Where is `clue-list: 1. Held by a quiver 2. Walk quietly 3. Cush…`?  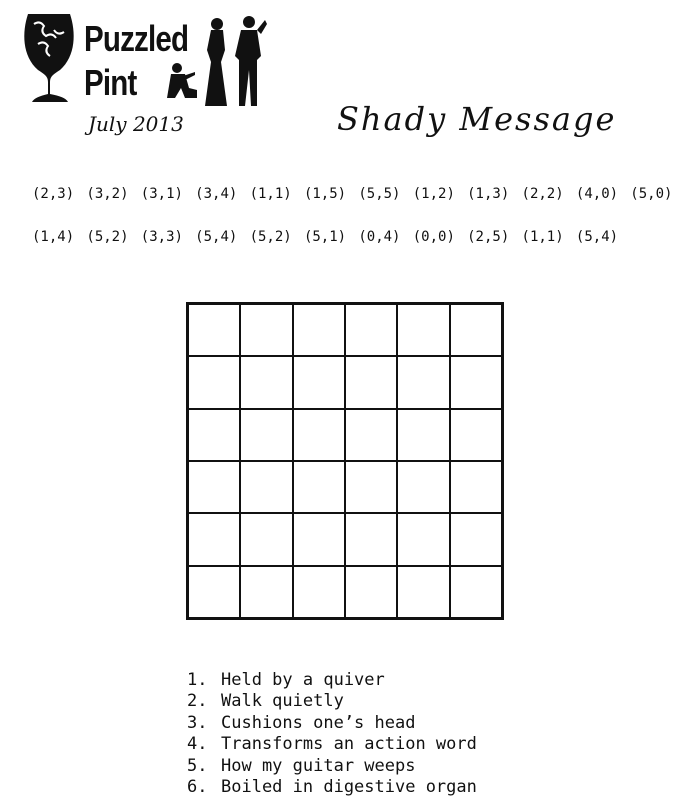 clue-list: 1. Held by a quiver 2. Walk quietly 3. Cush… is located at coordinates (332, 734).